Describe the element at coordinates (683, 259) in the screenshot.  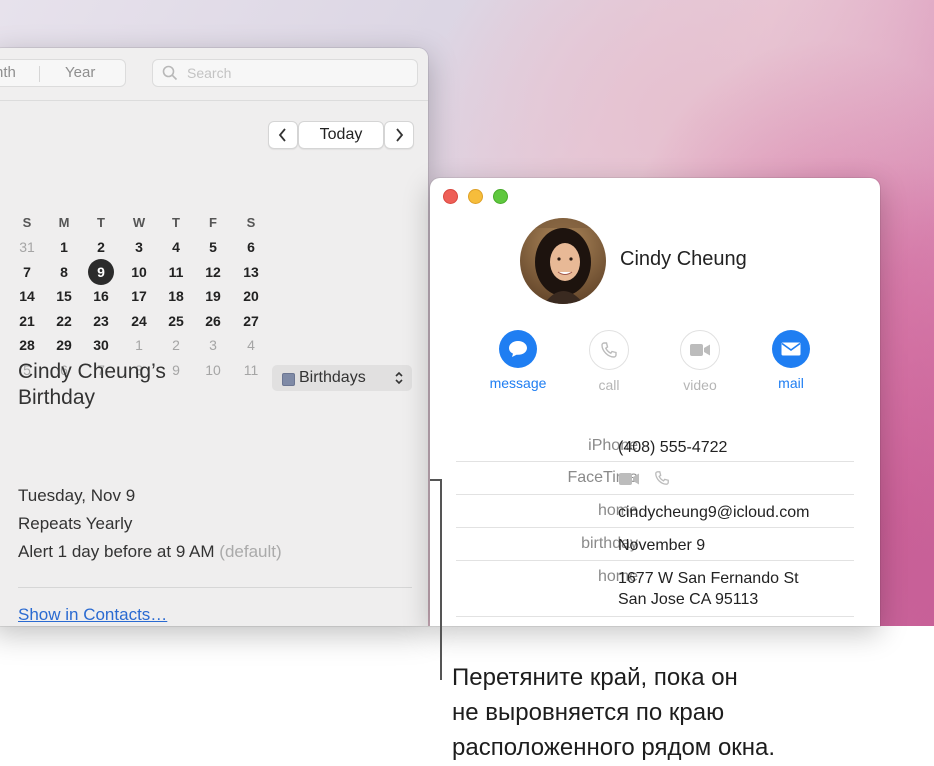
I see `contact-name: Cindy Cheung` at that location.